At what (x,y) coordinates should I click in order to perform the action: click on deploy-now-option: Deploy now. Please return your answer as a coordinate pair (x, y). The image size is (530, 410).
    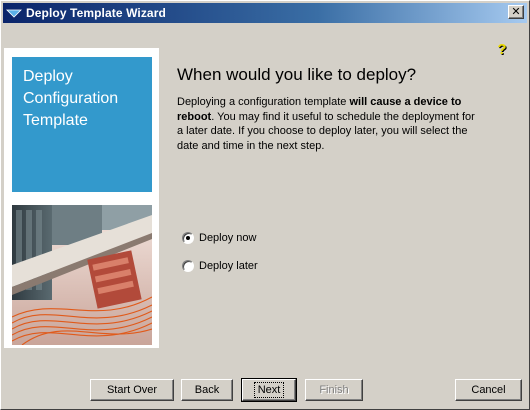
    Looking at the image, I should click on (219, 238).